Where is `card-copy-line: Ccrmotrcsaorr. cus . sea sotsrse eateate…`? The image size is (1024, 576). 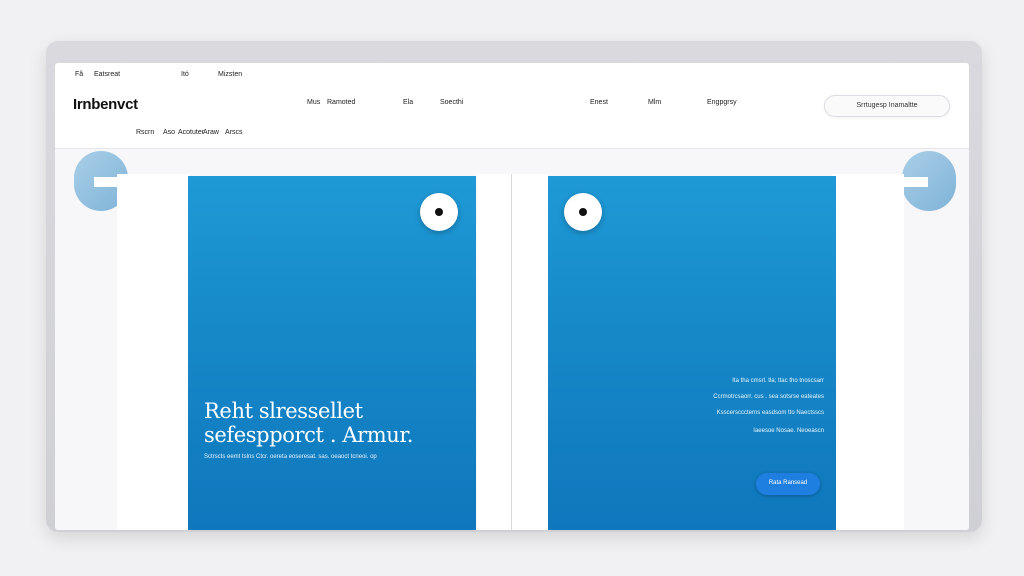 card-copy-line: Ccrmotrcsaorr. cus . sea sotsrse eateate… is located at coordinates (768, 397).